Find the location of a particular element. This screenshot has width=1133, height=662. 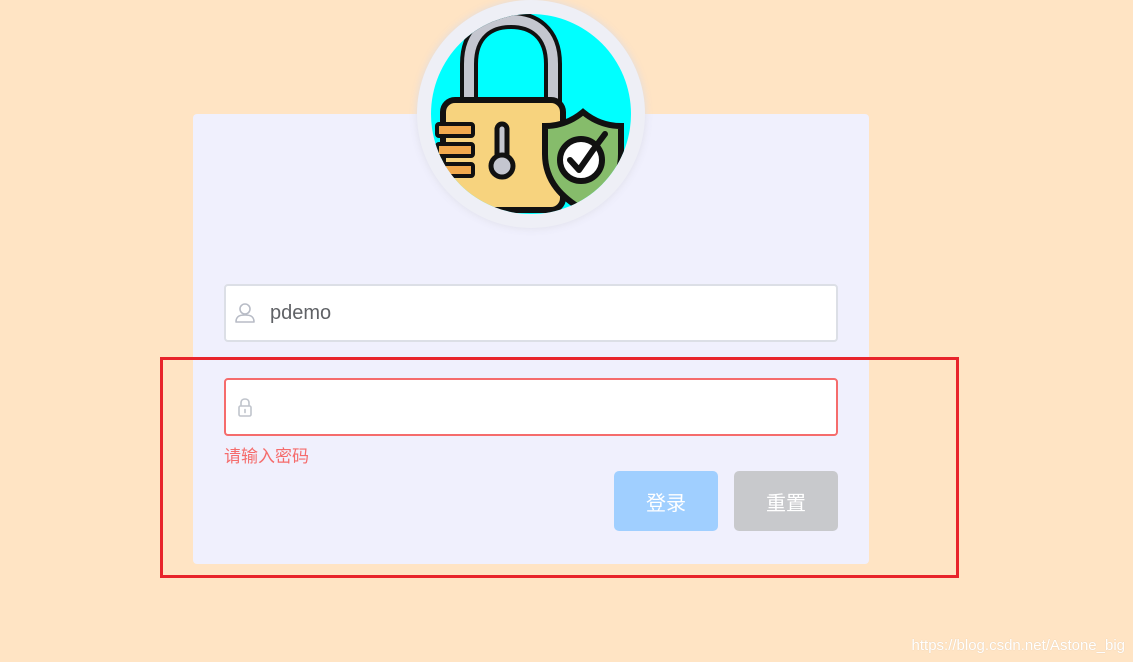

avatar is located at coordinates (531, 114).